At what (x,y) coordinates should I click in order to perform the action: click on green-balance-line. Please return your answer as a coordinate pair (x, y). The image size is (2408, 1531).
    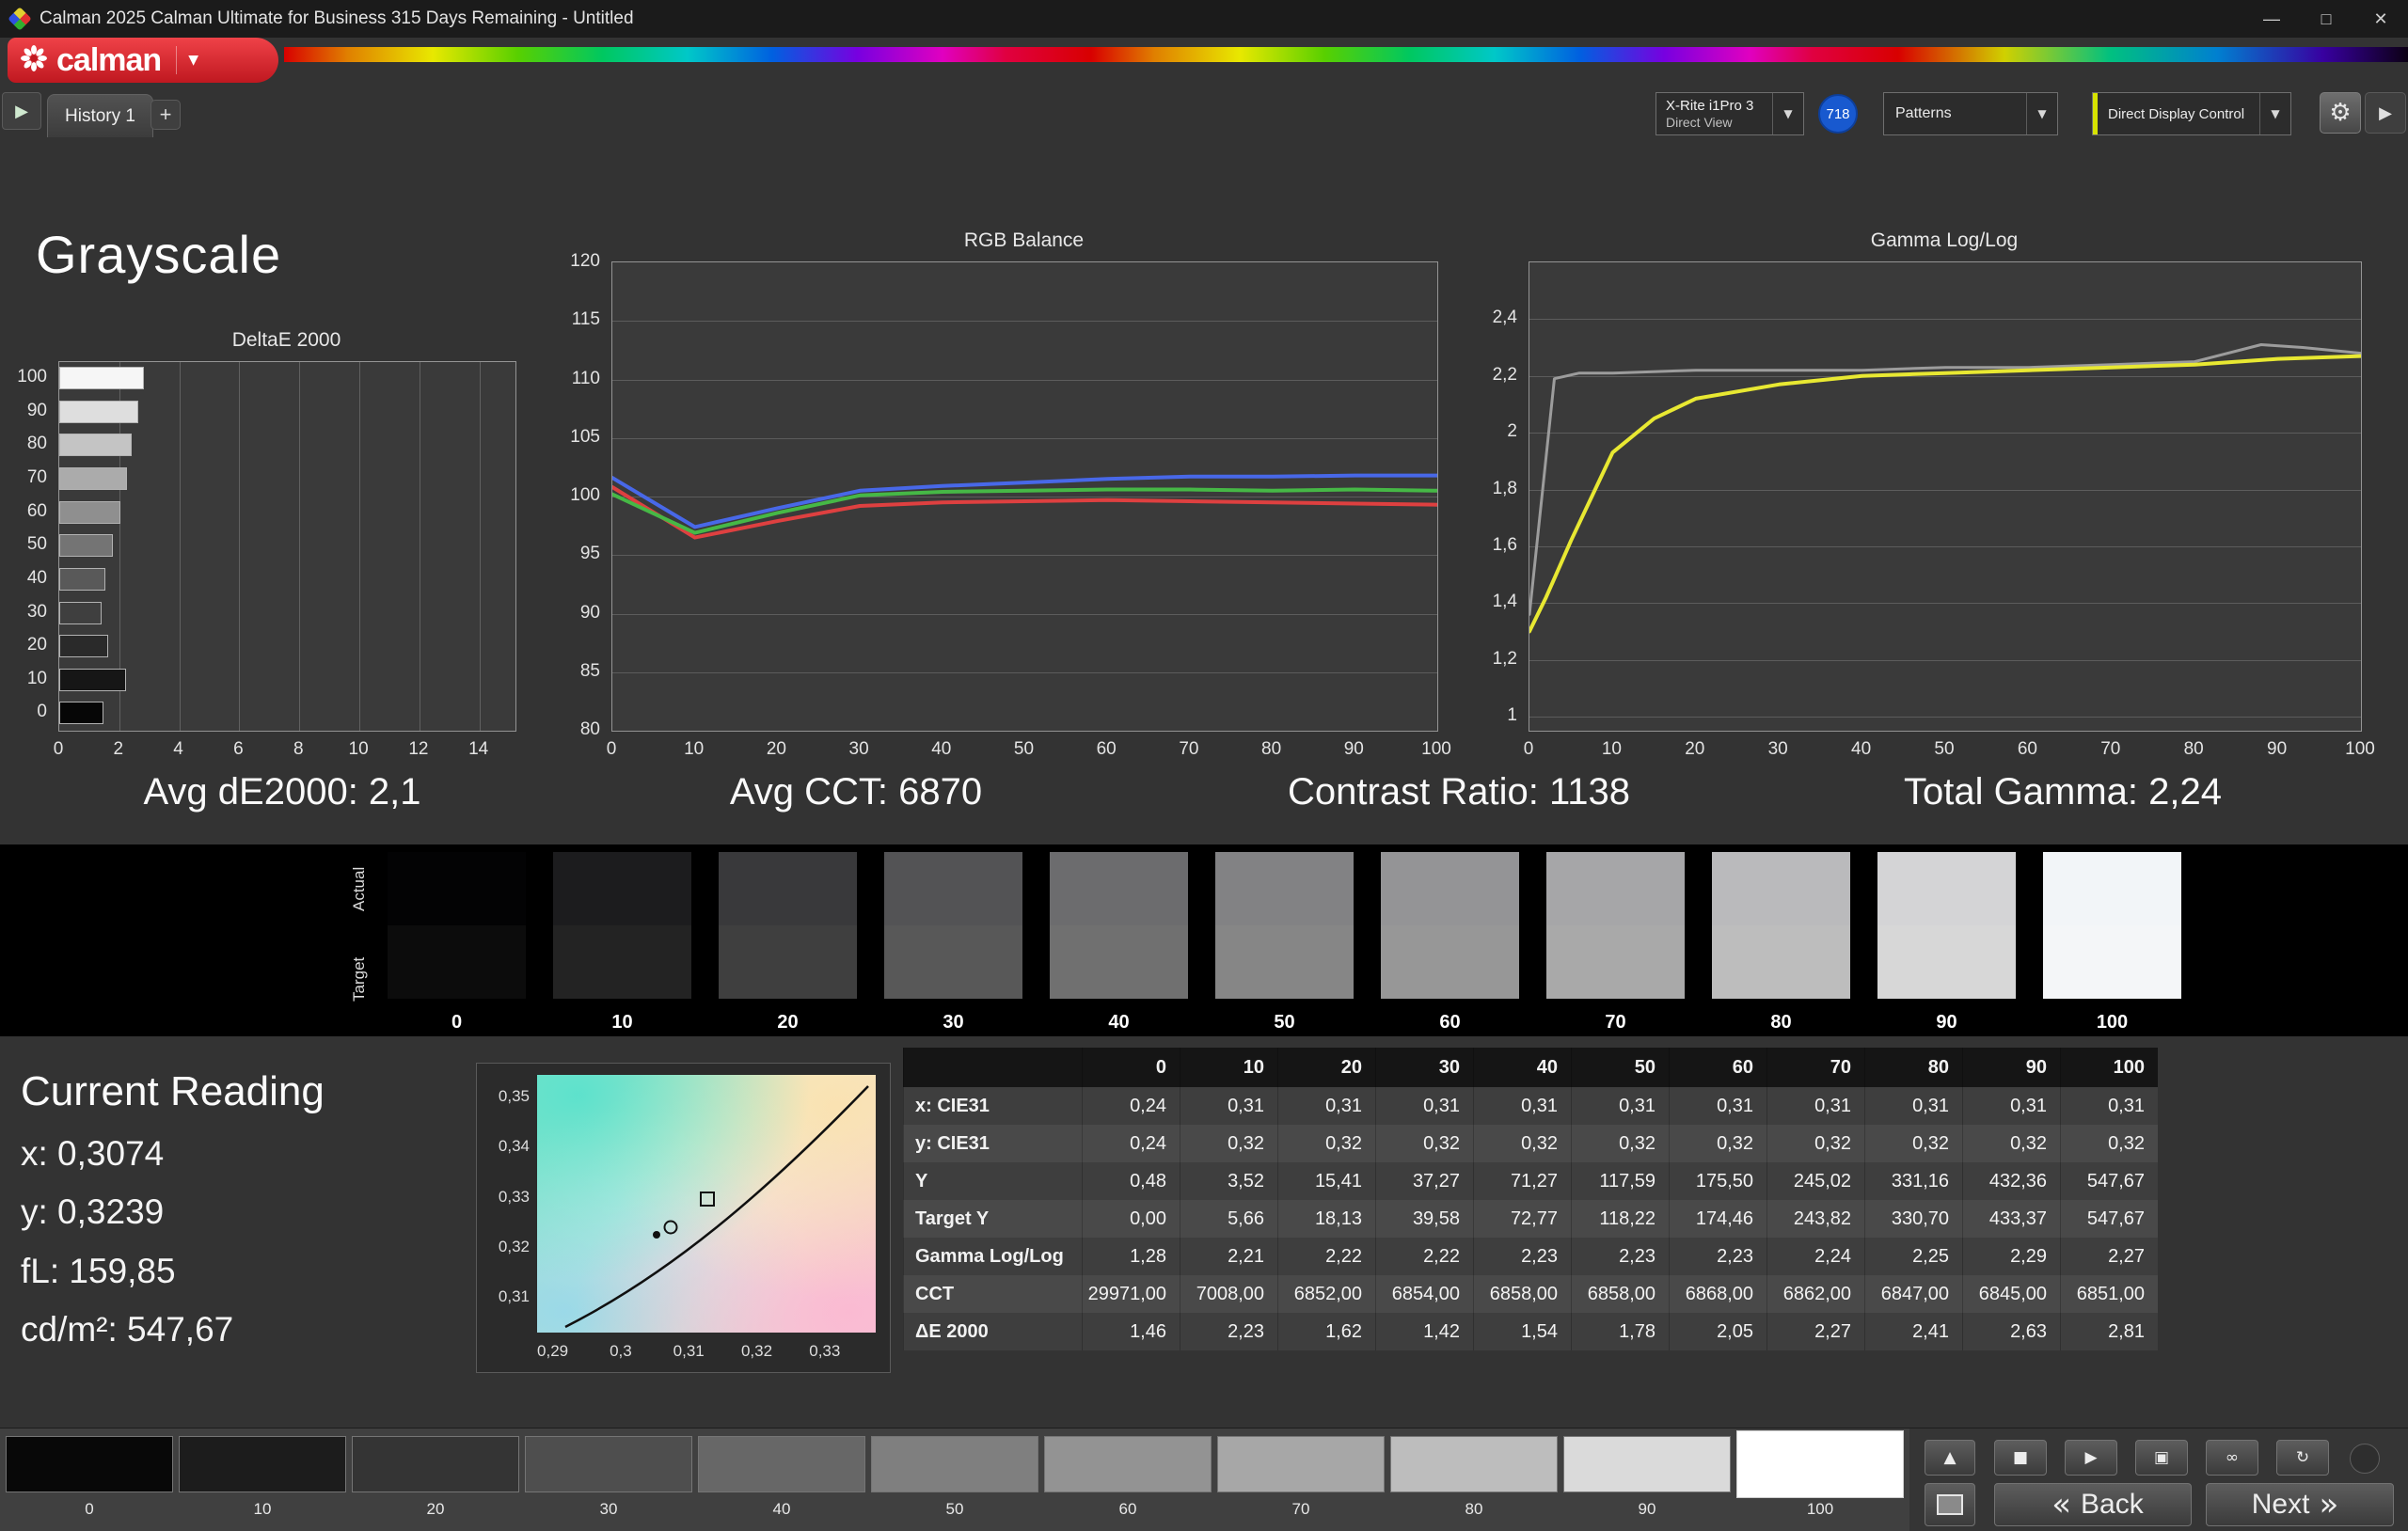
    Looking at the image, I should click on (1025, 511).